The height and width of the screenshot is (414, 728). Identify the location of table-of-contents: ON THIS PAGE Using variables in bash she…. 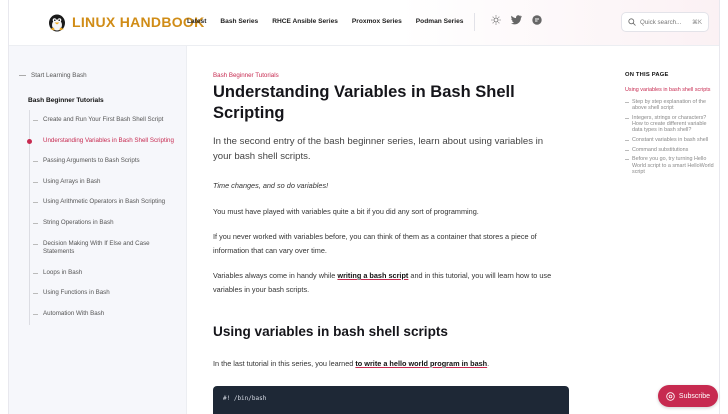
(671, 124).